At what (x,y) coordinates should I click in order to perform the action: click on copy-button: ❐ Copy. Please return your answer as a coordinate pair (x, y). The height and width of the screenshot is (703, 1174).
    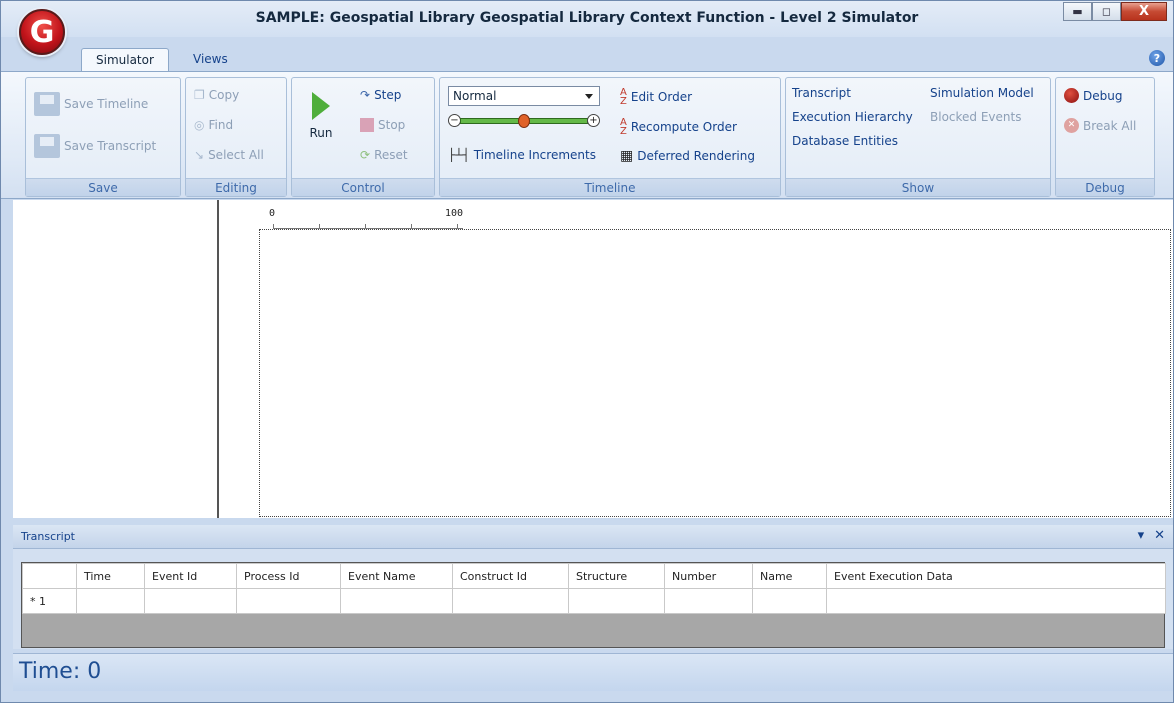
    Looking at the image, I should click on (216, 95).